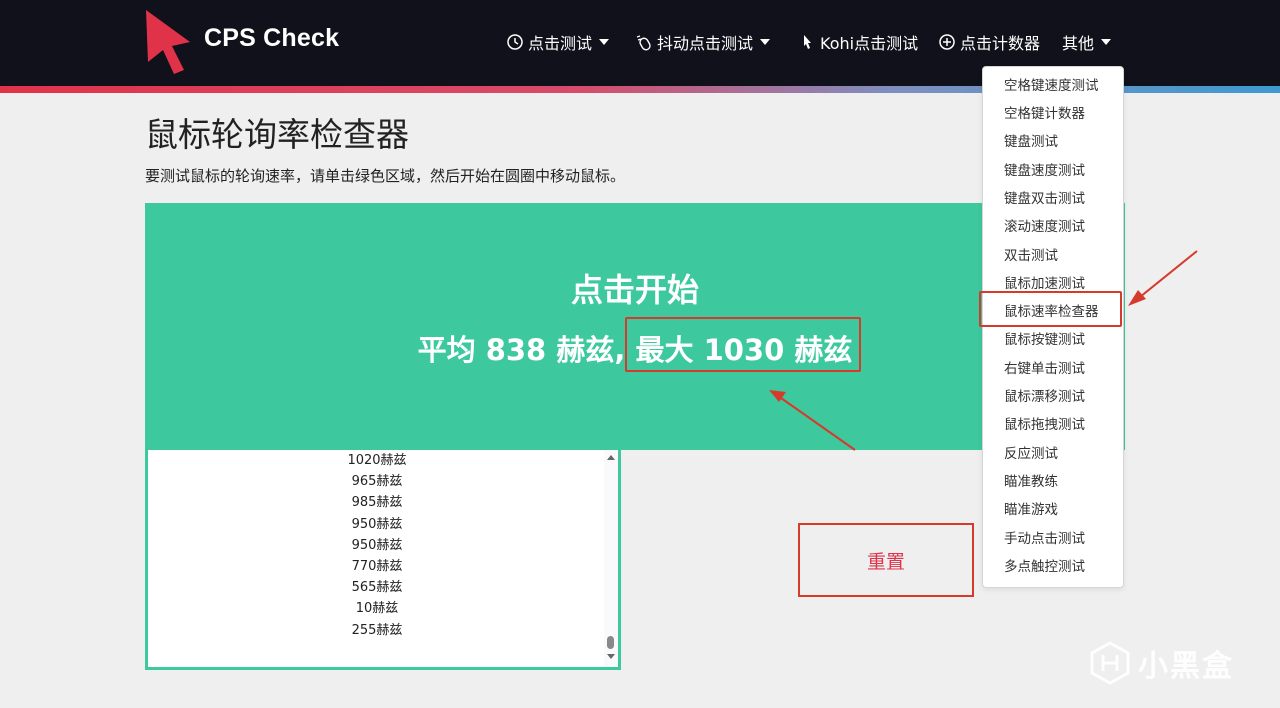  I want to click on nav-click-test-label: 点击测试, so click(560, 43).